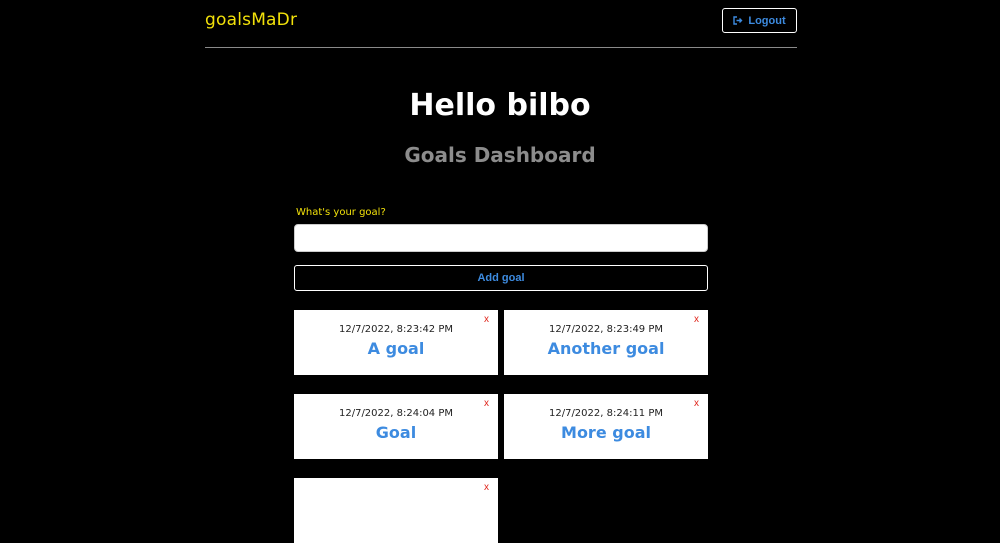  Describe the element at coordinates (501, 238) in the screenshot. I see `goal-input` at that location.